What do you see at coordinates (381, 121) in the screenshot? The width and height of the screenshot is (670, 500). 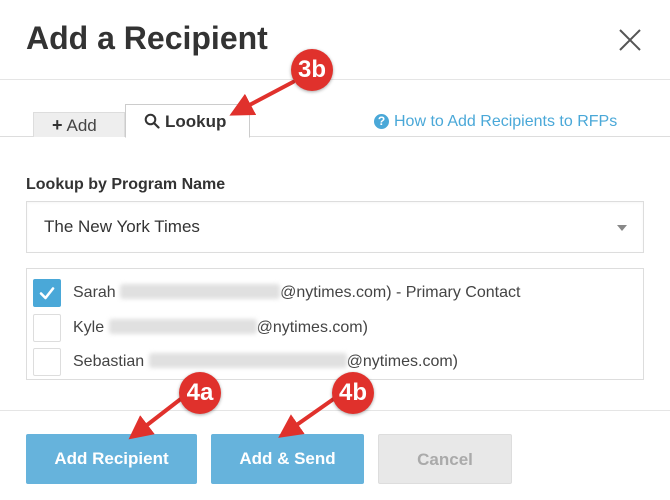 I see `help-circle-icon: ?` at bounding box center [381, 121].